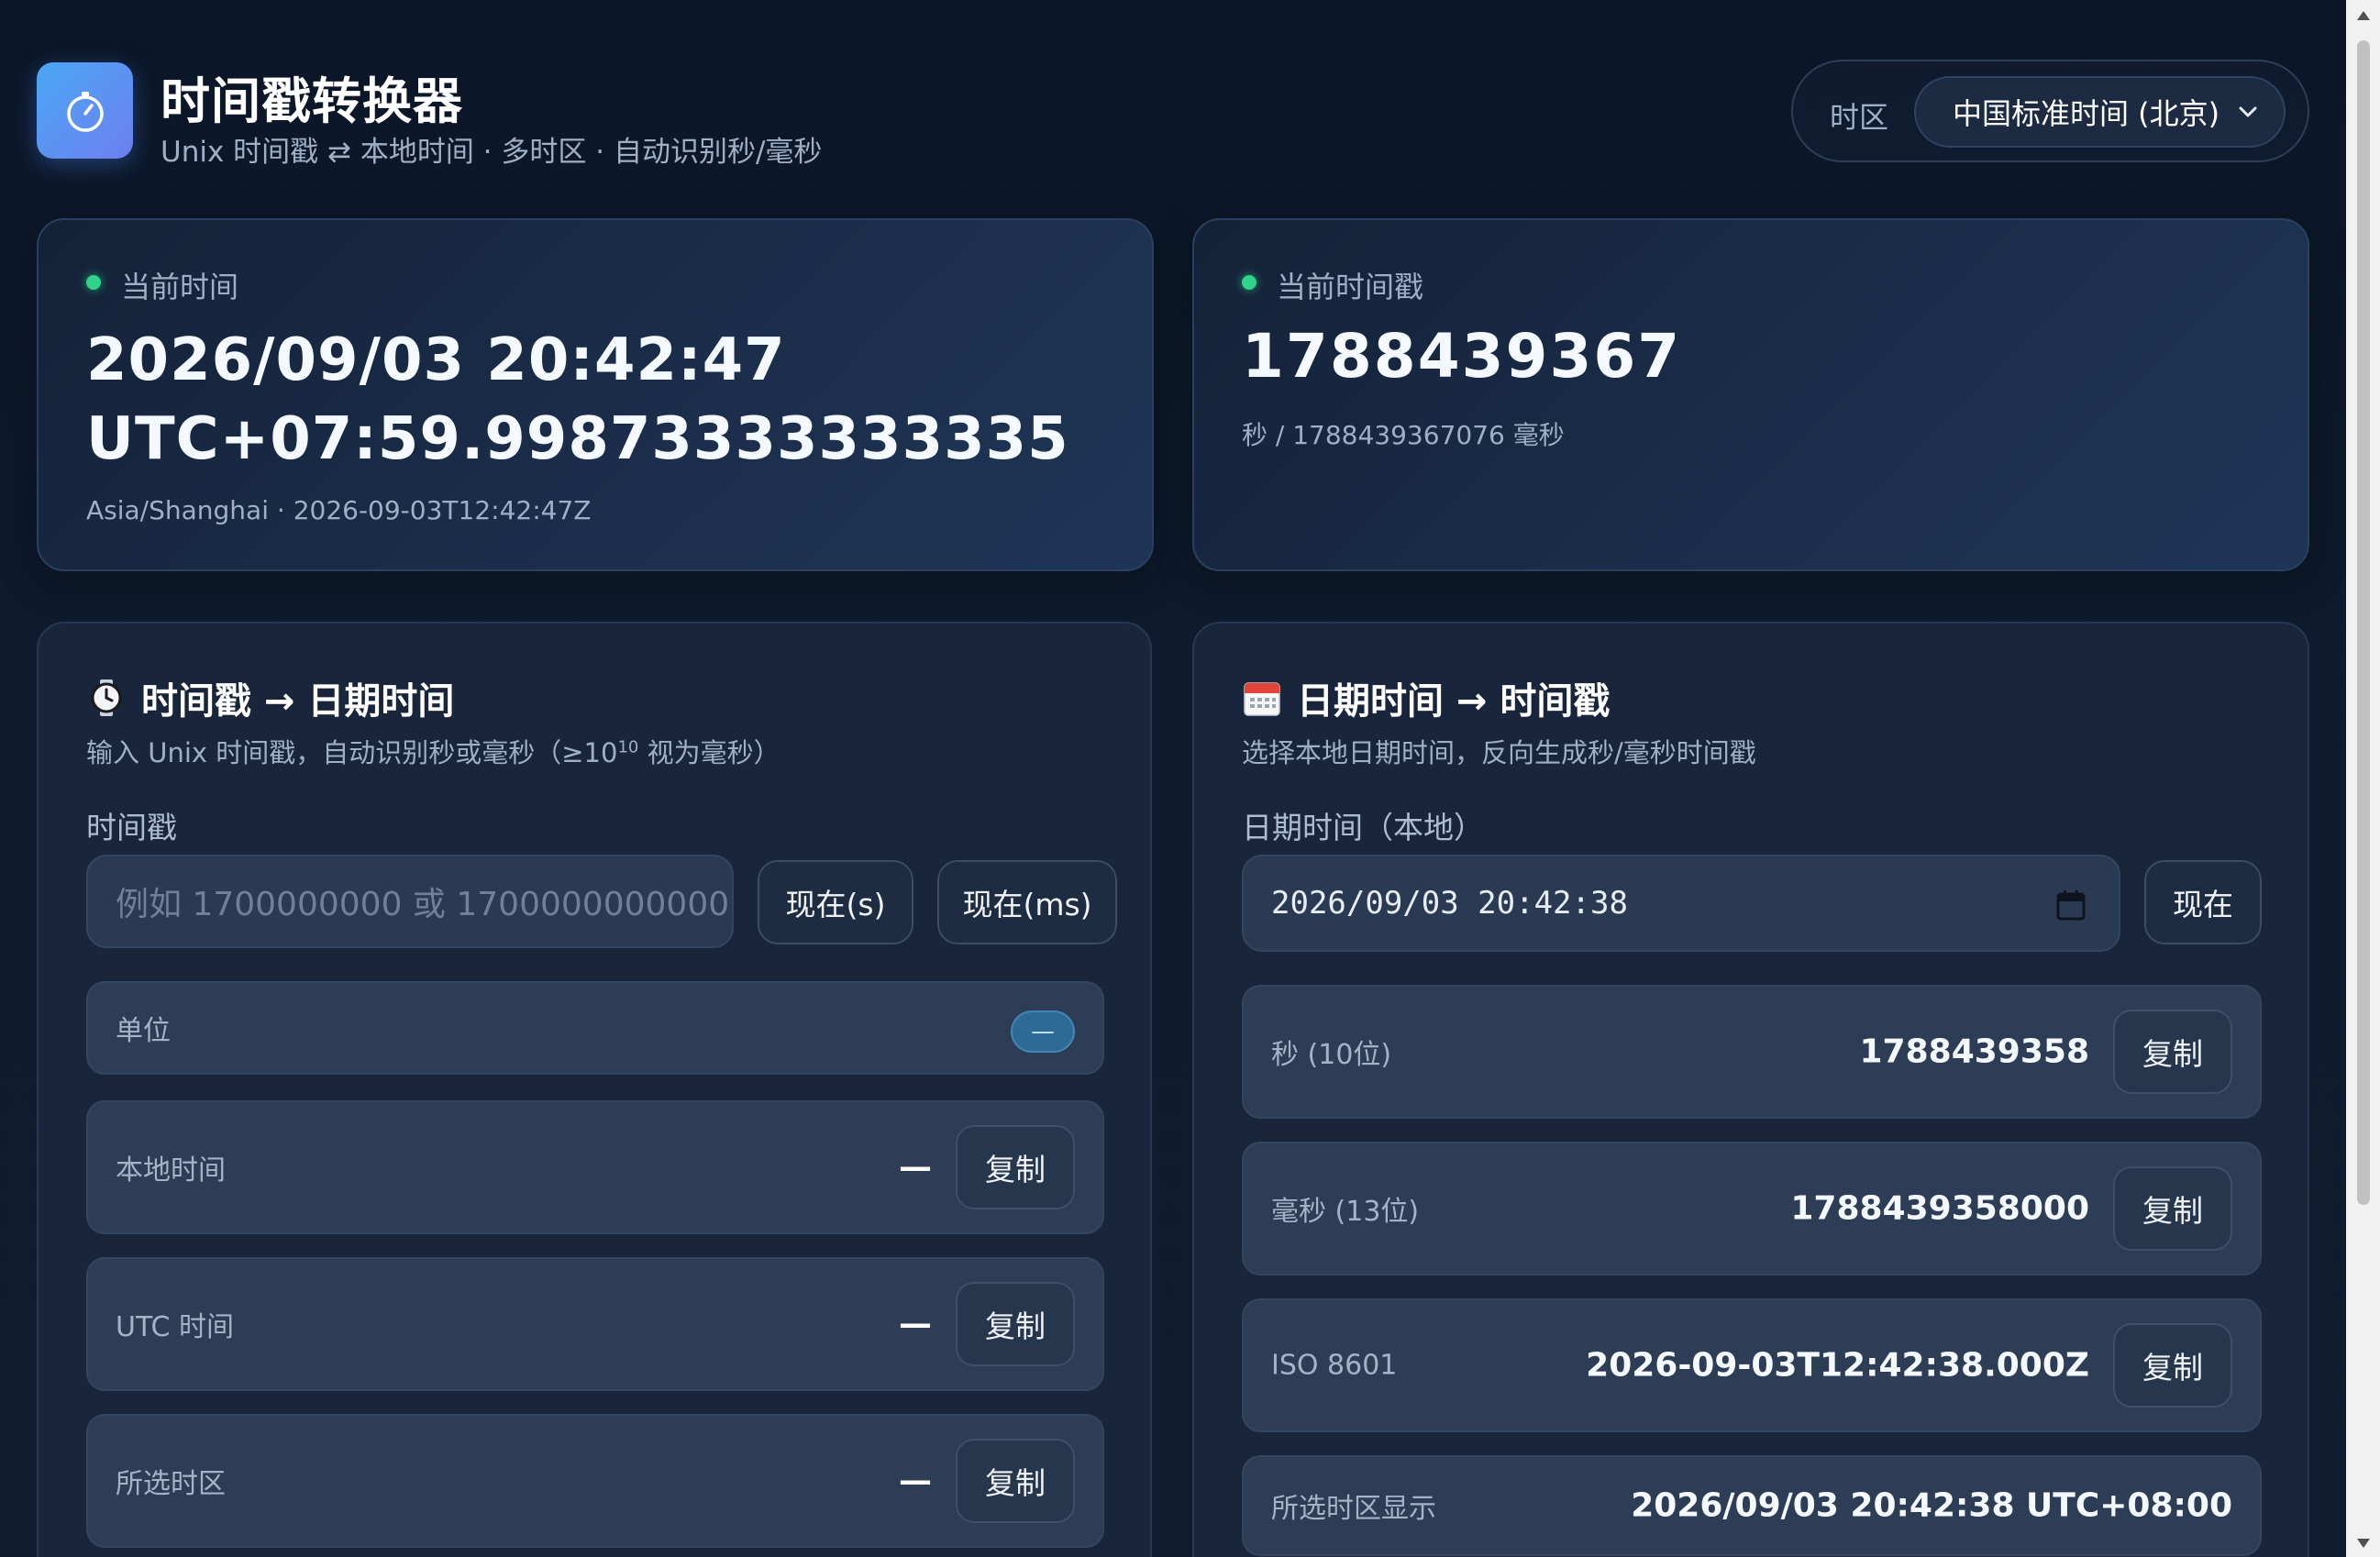 This screenshot has height=1557, width=2380. What do you see at coordinates (492, 152) in the screenshot?
I see `app-subtitle: Unix 时间戳 ⇄ 本地时间 · 多时区 · 自动识别秒/毫秒` at bounding box center [492, 152].